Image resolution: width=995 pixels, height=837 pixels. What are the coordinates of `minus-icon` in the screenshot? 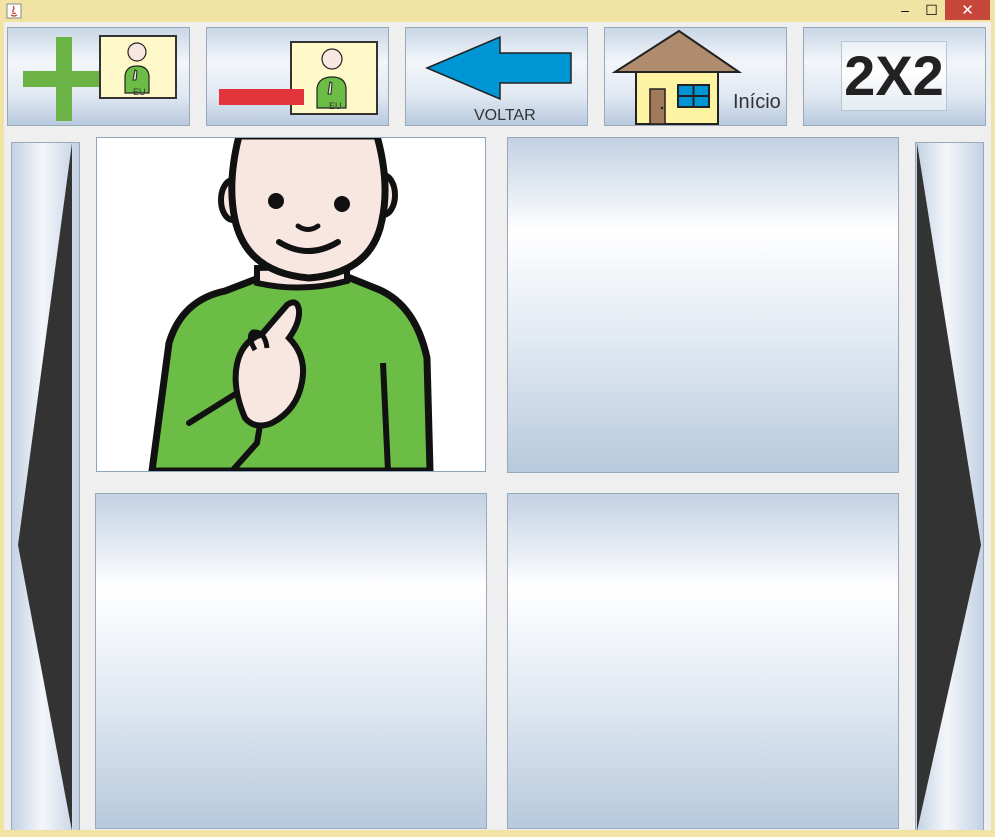 It's located at (298, 78).